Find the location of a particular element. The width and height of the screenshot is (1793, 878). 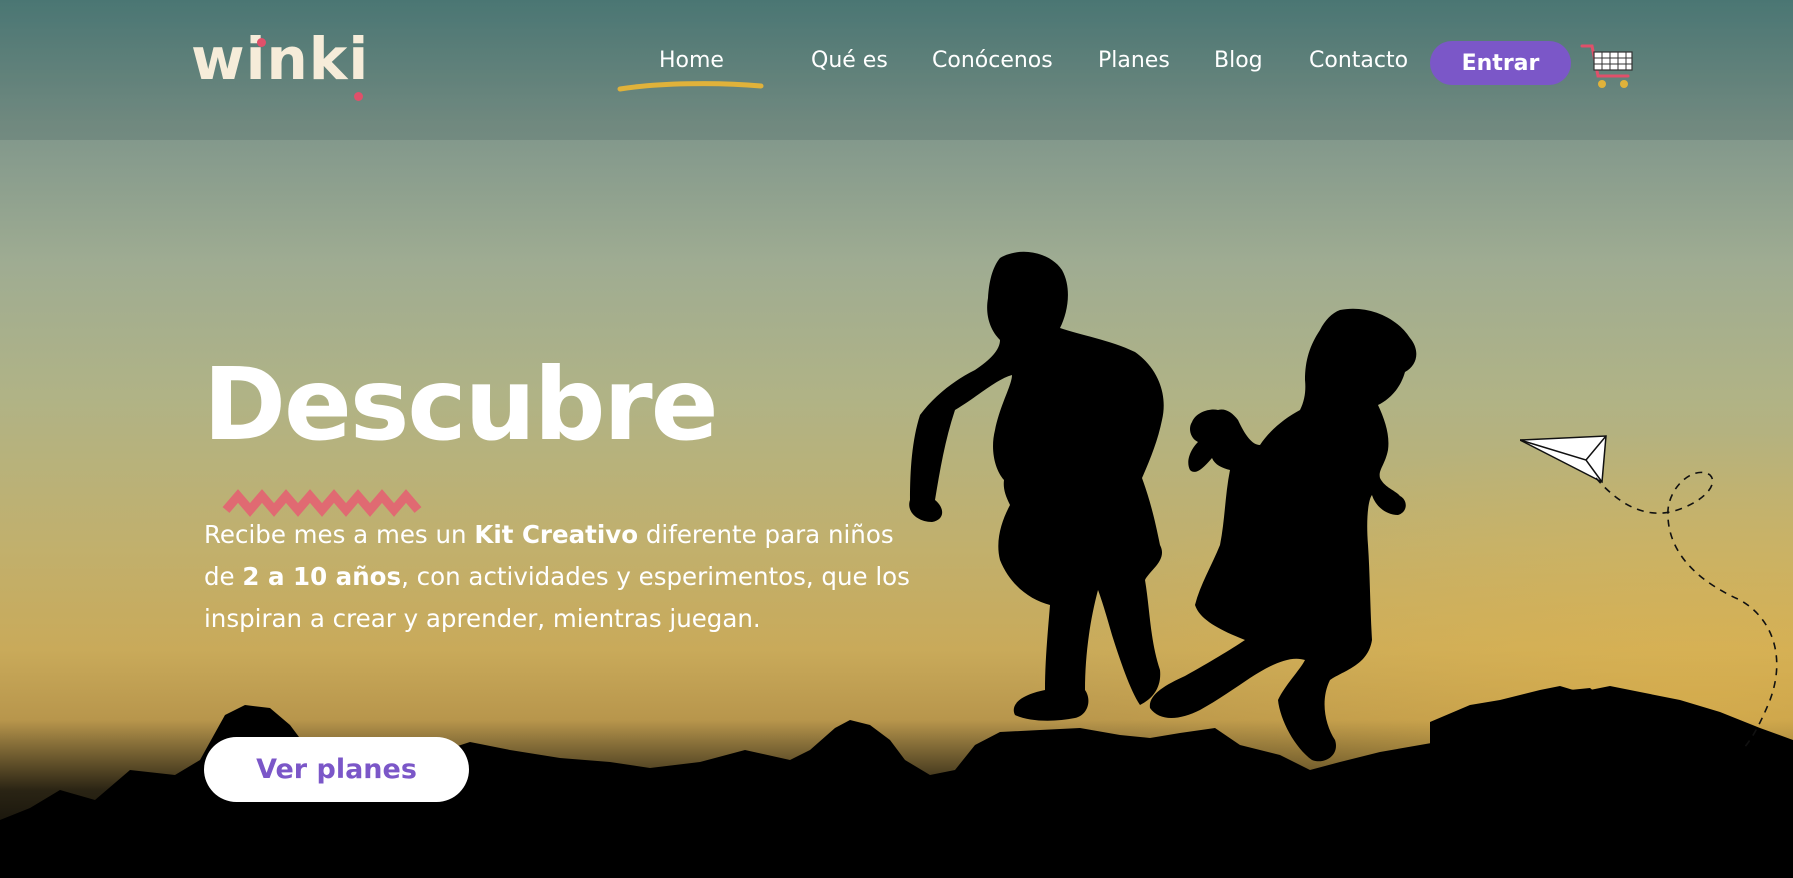

winki-logo: winki is located at coordinates (280, 65).